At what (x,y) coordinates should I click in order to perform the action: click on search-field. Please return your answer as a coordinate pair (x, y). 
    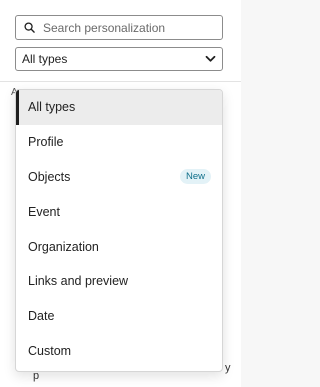
    Looking at the image, I should click on (119, 27).